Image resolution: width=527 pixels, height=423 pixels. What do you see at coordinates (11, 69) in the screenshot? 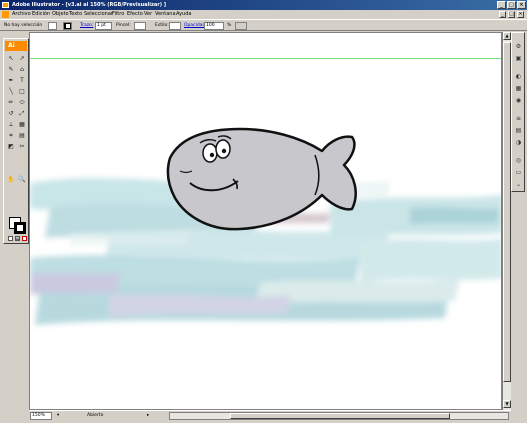
I see `magic-wand-tool-icon: ✎` at bounding box center [11, 69].